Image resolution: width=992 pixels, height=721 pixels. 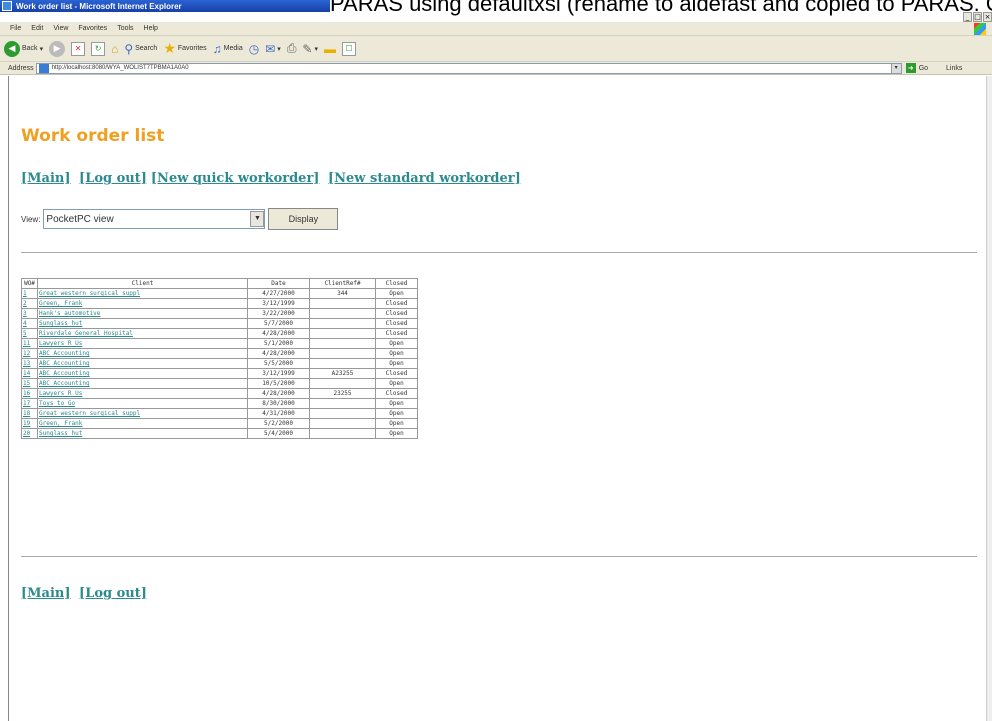 I want to click on search-icon: ⚲, so click(x=129, y=48).